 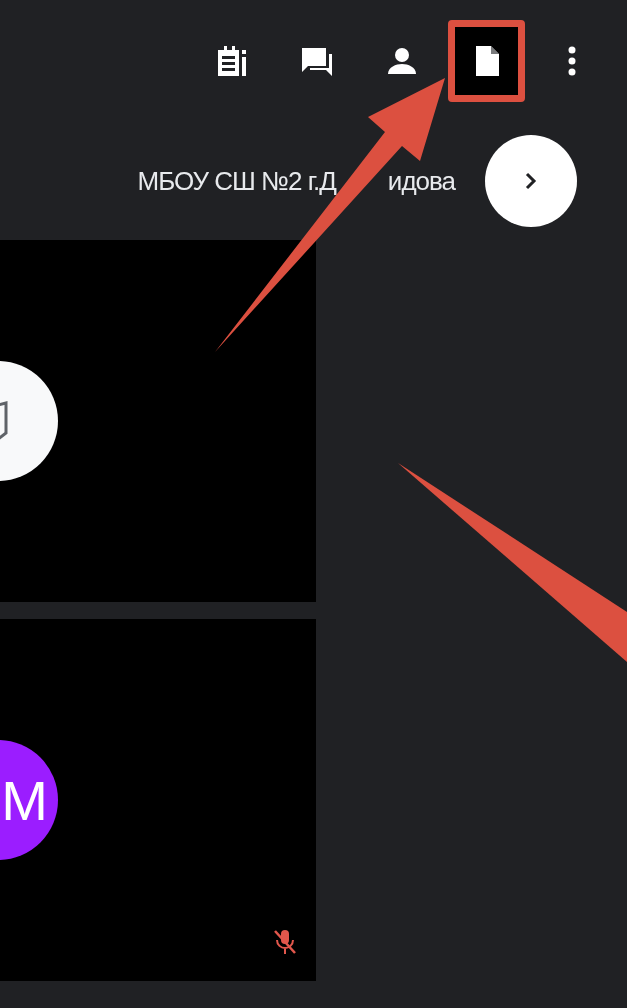 I want to click on meeting-title: идова, so click(x=421, y=181).